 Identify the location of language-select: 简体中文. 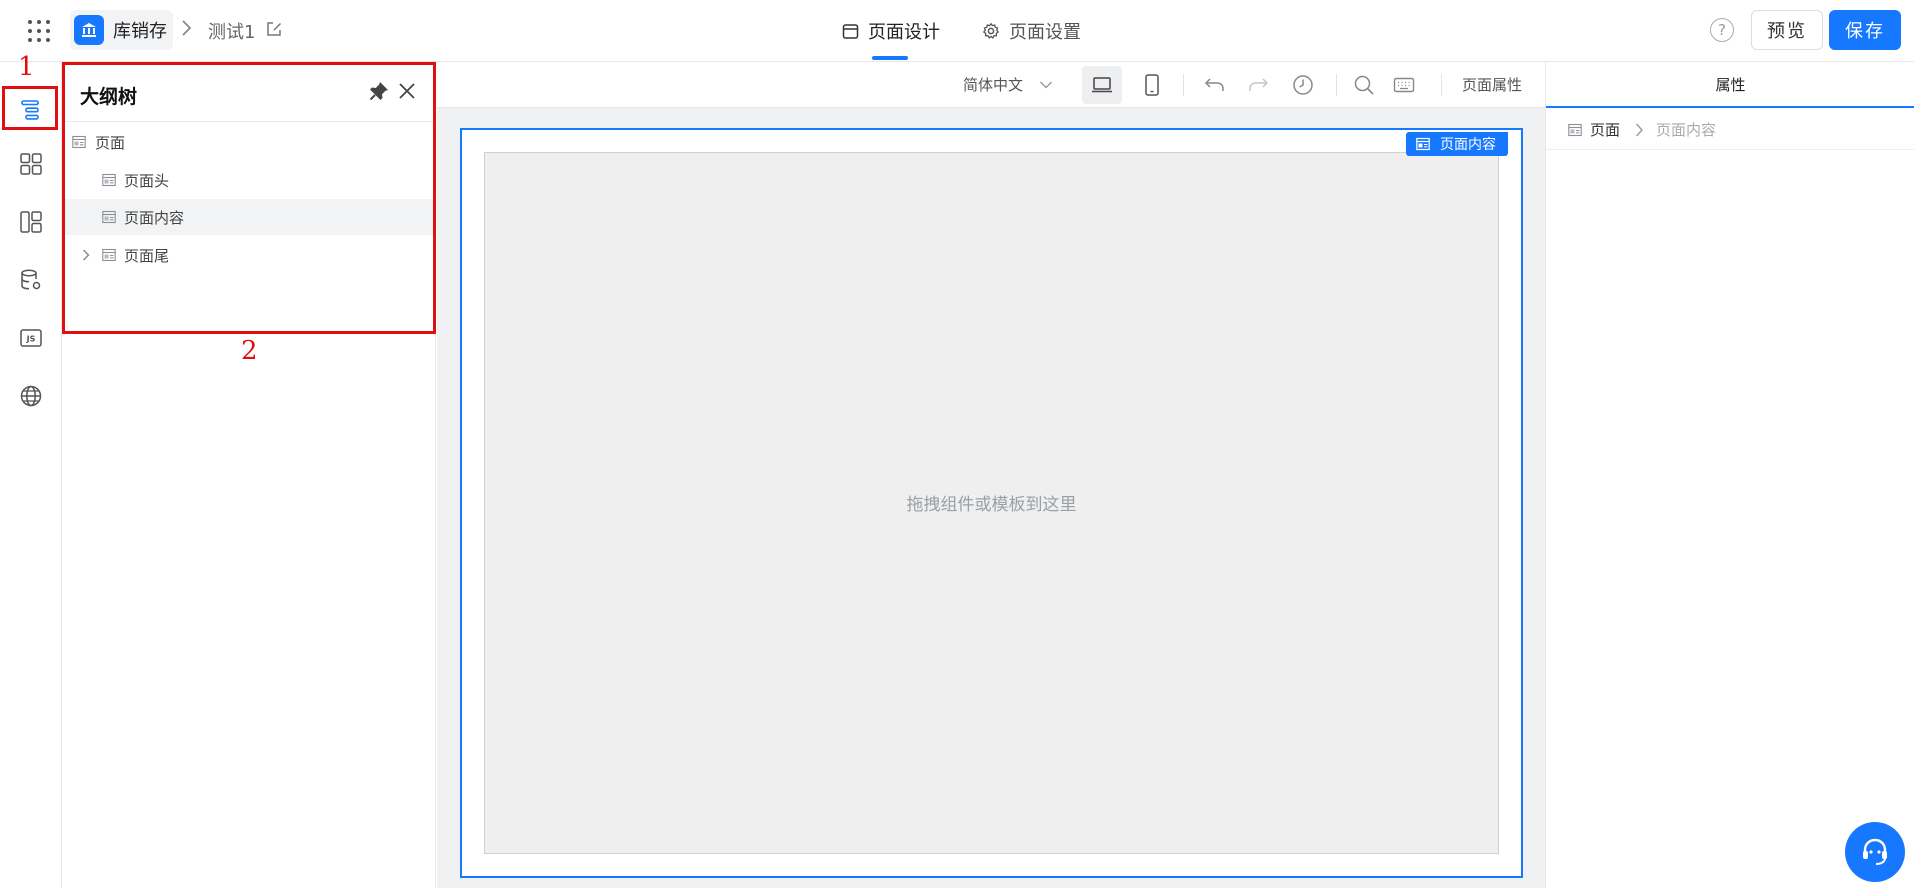
(1008, 84).